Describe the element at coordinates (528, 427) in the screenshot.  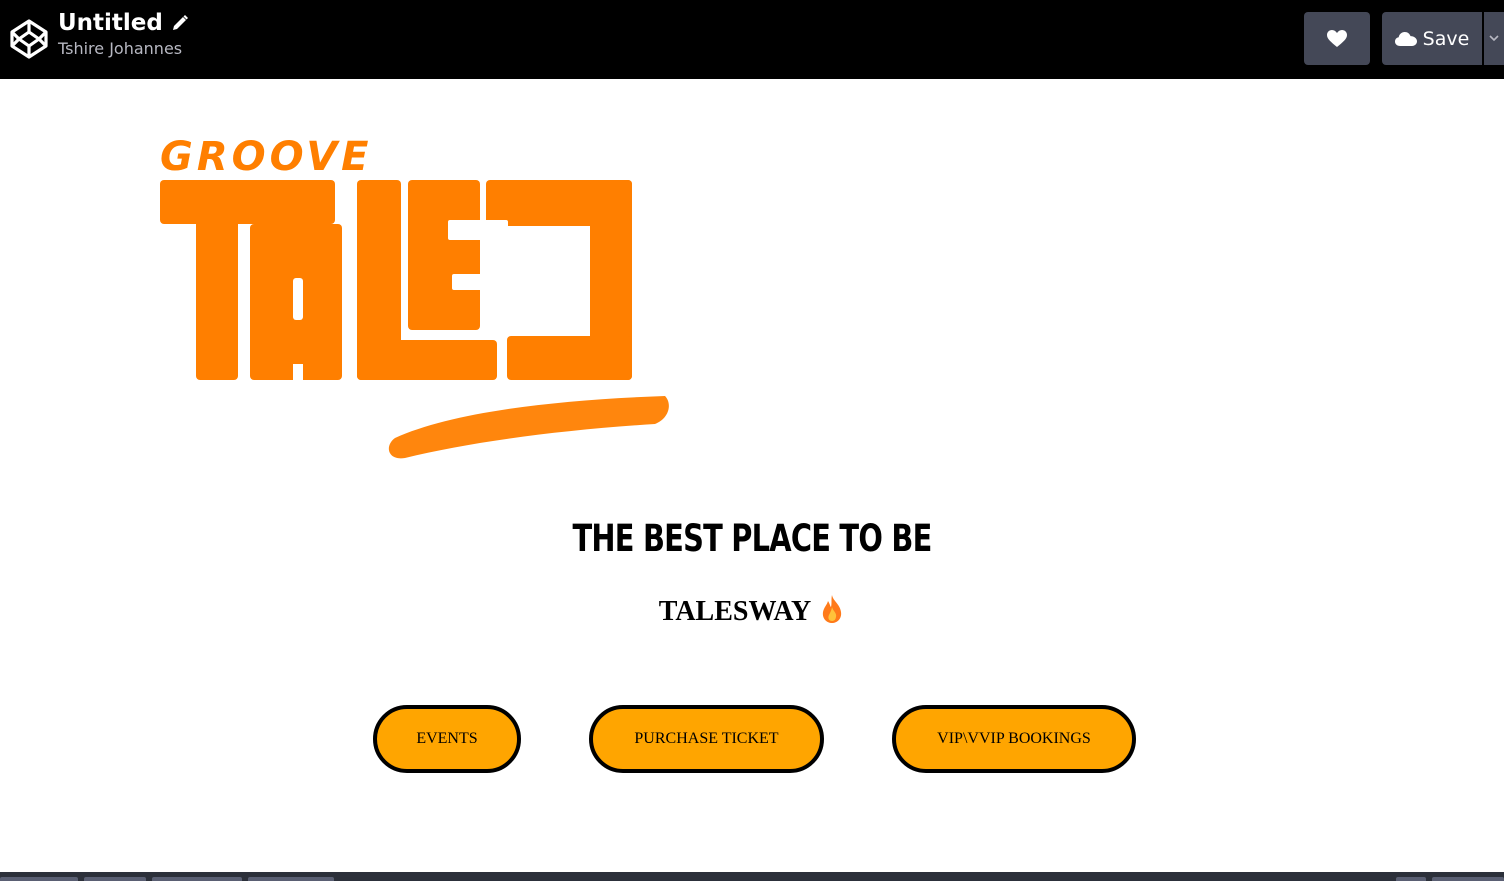
I see `logo-brush-stroke` at that location.